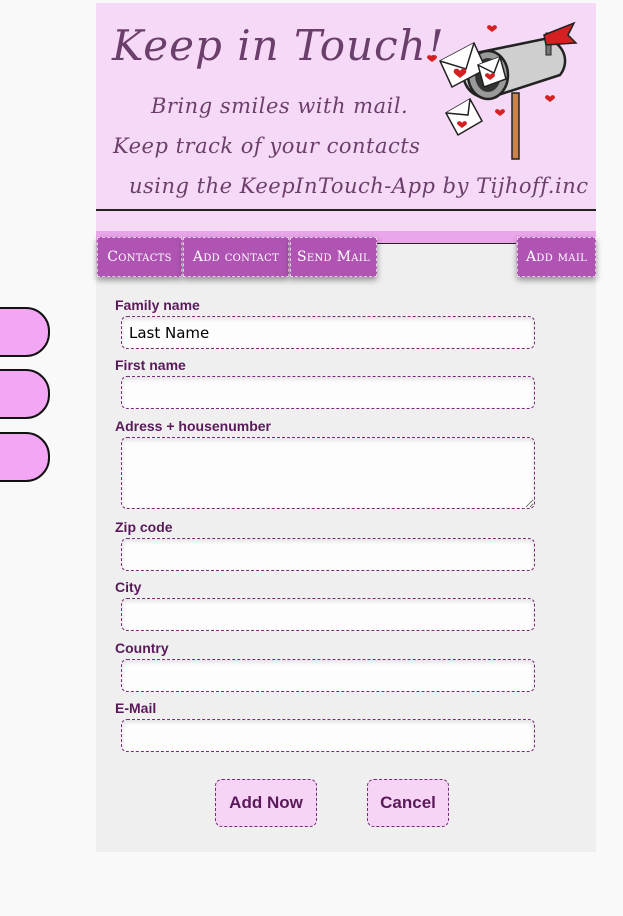 This screenshot has width=623, height=916. Describe the element at coordinates (556, 257) in the screenshot. I see `nav-add-mail-button: Add mail` at that location.